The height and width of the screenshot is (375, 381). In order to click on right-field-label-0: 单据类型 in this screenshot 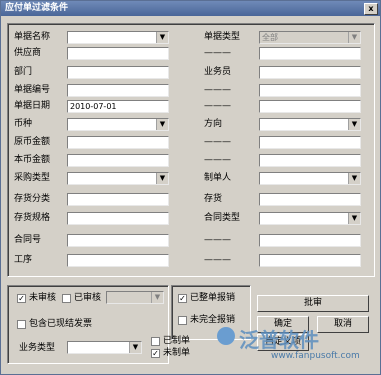, I will do `click(222, 37)`.